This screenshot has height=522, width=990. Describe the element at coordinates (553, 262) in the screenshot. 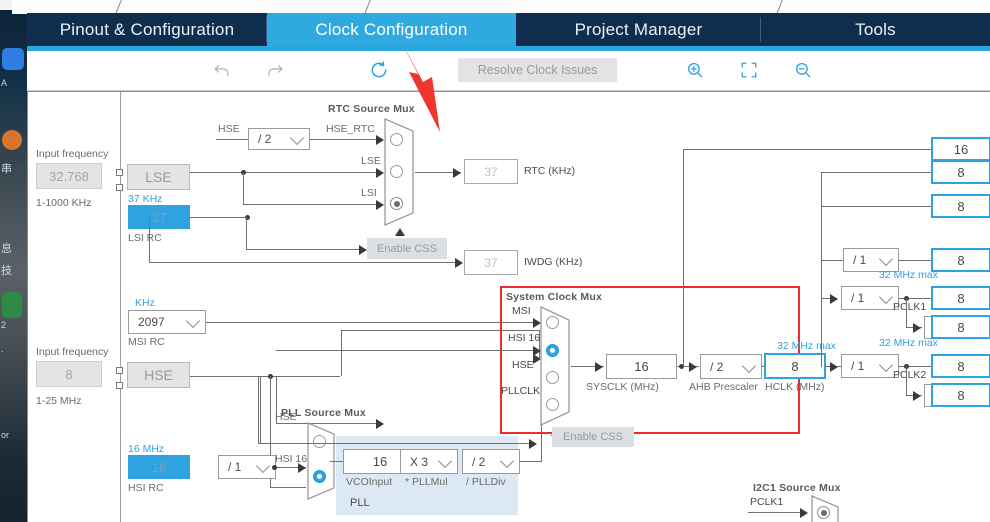

I see `iwdg-output-label: IWDG (KHz)` at that location.